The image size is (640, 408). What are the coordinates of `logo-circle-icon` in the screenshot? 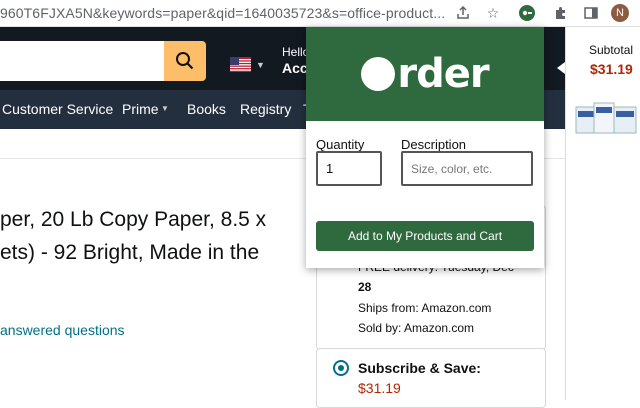 It's located at (378, 74).